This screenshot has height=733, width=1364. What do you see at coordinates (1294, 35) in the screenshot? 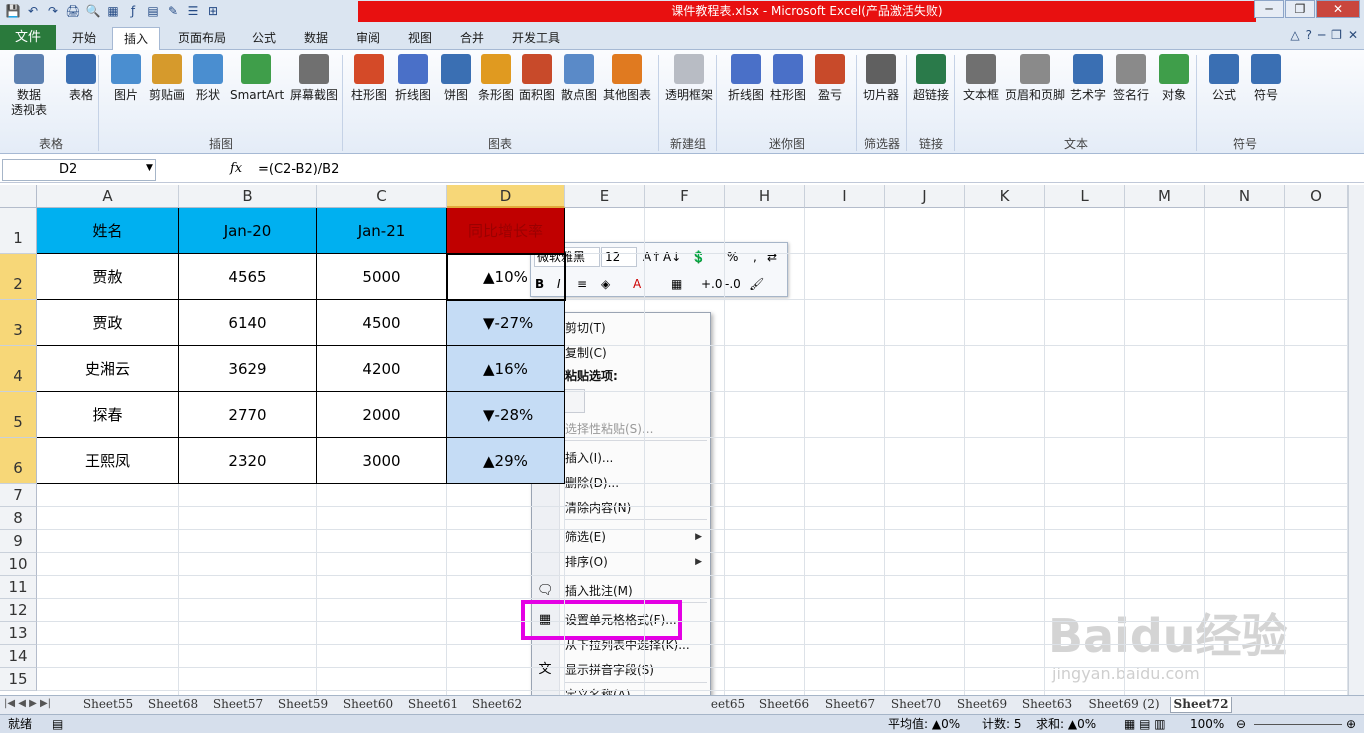
I see `help-collapse-icon: △` at bounding box center [1294, 35].